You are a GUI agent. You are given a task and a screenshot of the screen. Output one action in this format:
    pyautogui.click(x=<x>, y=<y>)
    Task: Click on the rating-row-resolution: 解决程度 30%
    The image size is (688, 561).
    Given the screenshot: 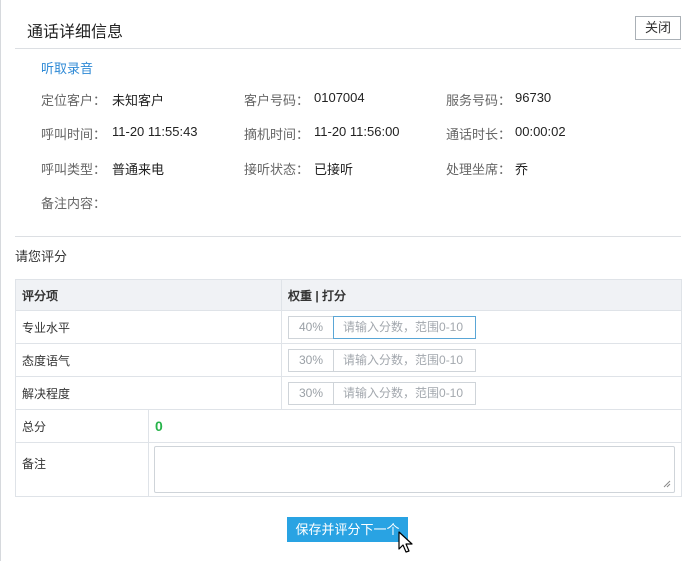 What is the action you would take?
    pyautogui.click(x=348, y=393)
    